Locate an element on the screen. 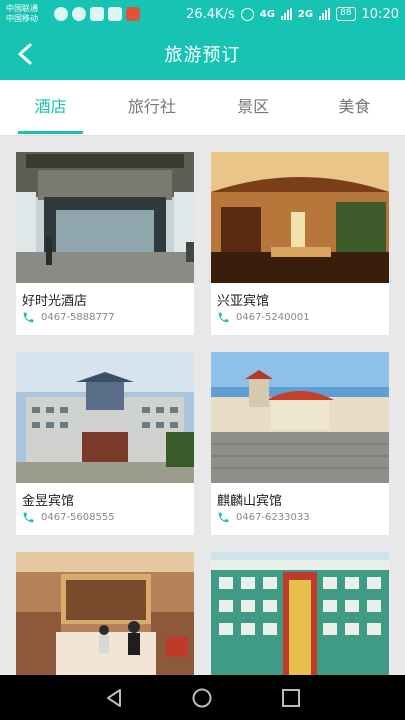 Image resolution: width=405 pixels, height=720 pixels. carrier-info: 中国联通 中国移动 is located at coordinates (28, 14).